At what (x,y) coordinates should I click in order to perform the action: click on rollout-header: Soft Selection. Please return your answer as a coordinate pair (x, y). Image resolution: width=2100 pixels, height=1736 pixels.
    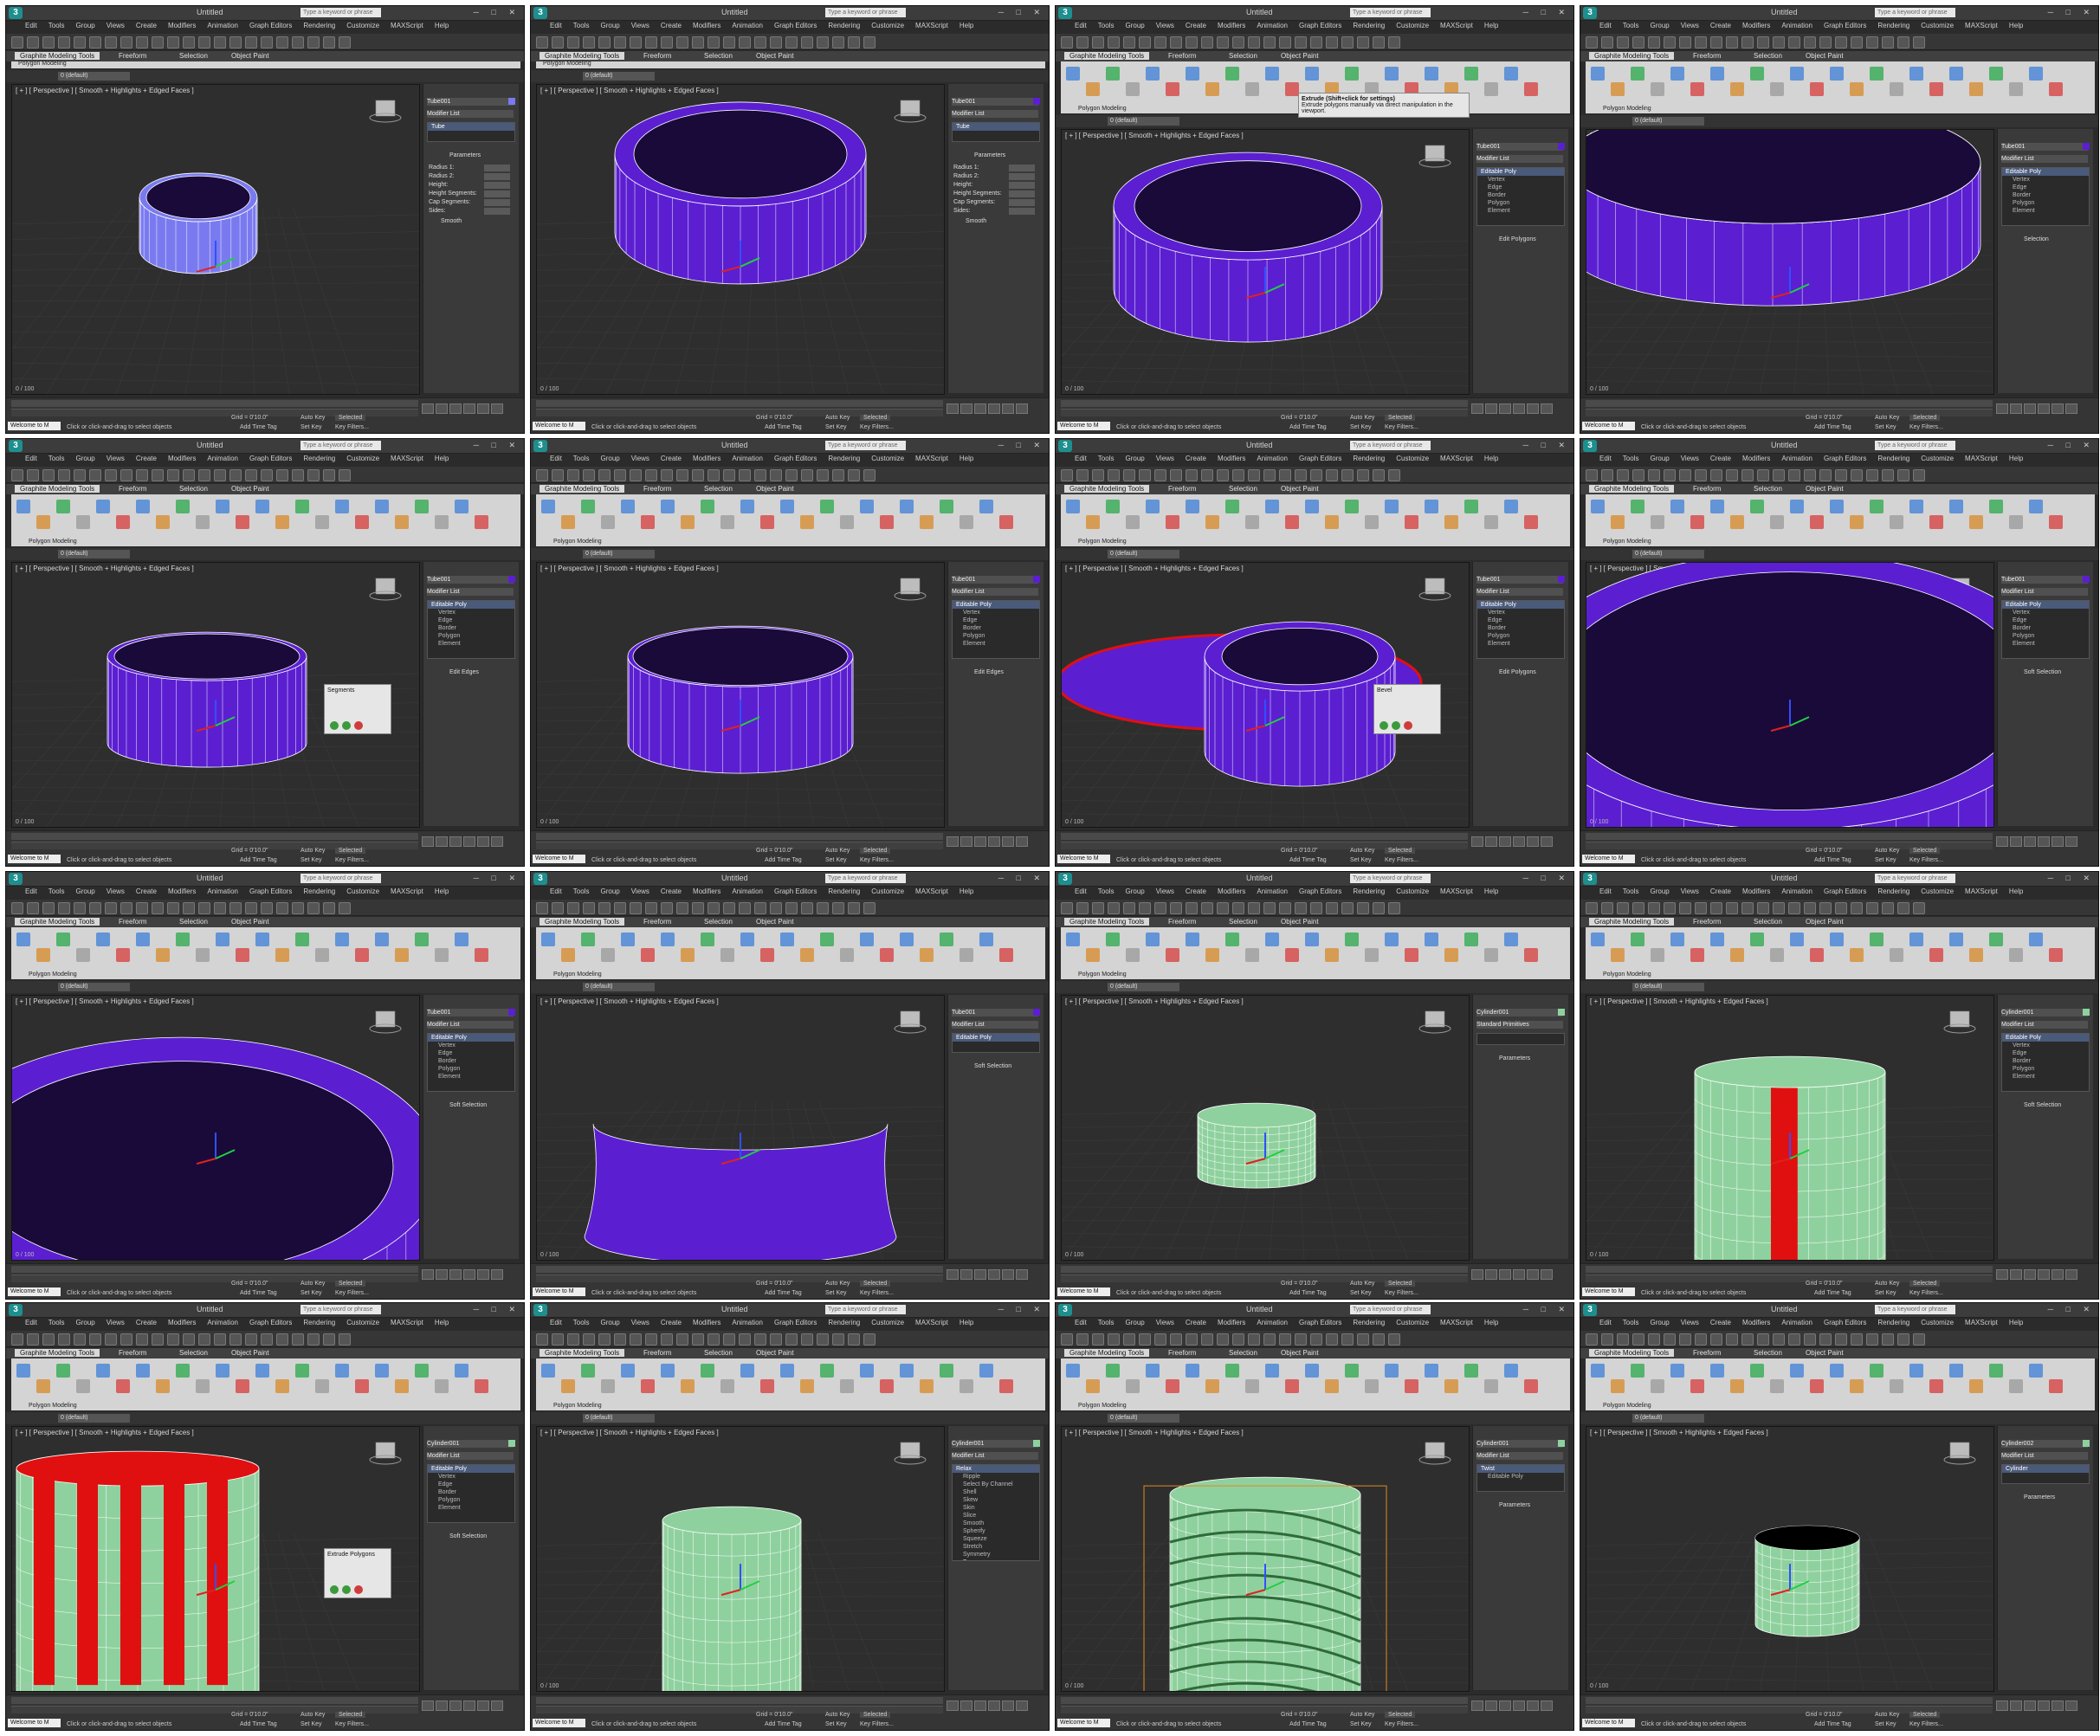
    Looking at the image, I should click on (2042, 672).